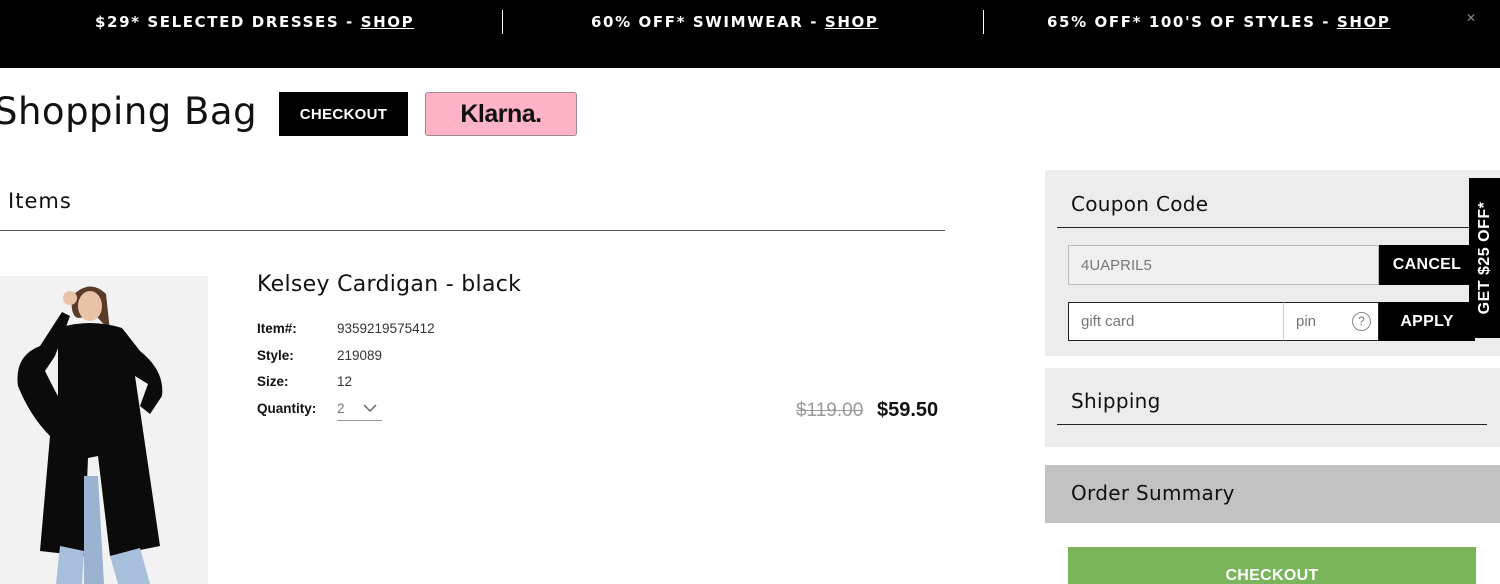  I want to click on style-label: Style:, so click(275, 355).